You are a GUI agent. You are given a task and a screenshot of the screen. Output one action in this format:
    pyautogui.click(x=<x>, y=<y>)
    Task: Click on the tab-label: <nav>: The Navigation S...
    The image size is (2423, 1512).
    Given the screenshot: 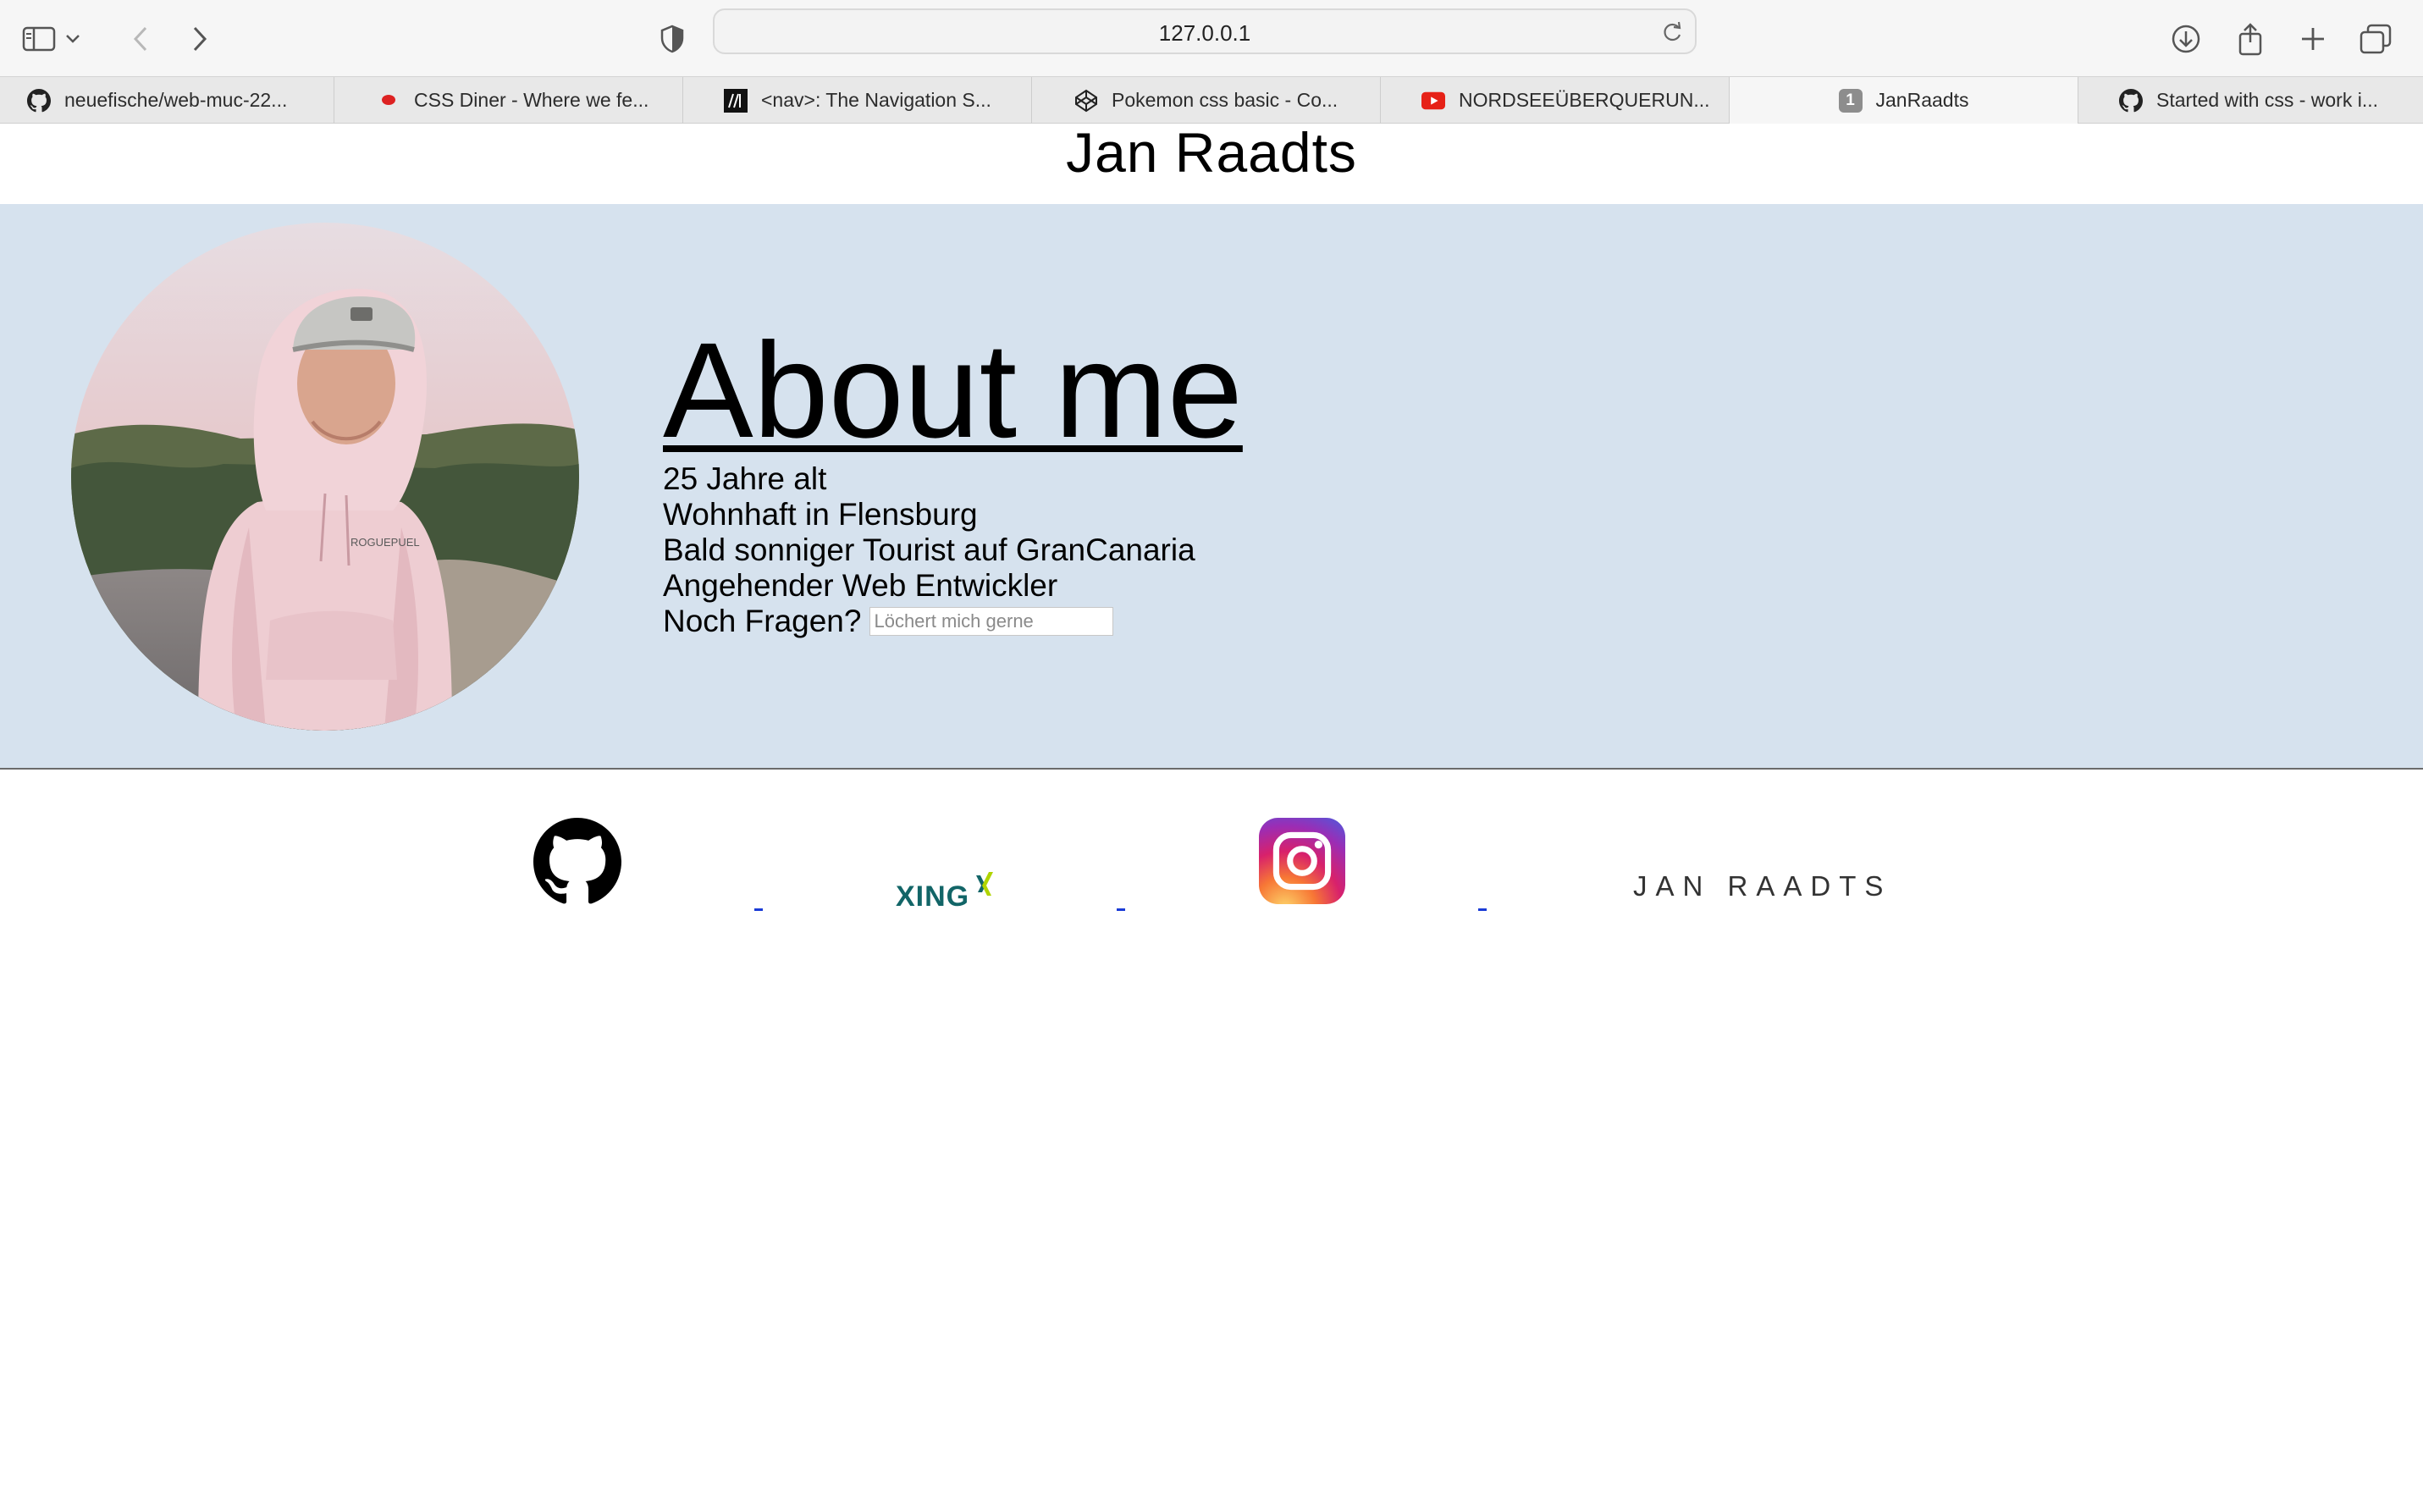 What is the action you would take?
    pyautogui.click(x=876, y=100)
    